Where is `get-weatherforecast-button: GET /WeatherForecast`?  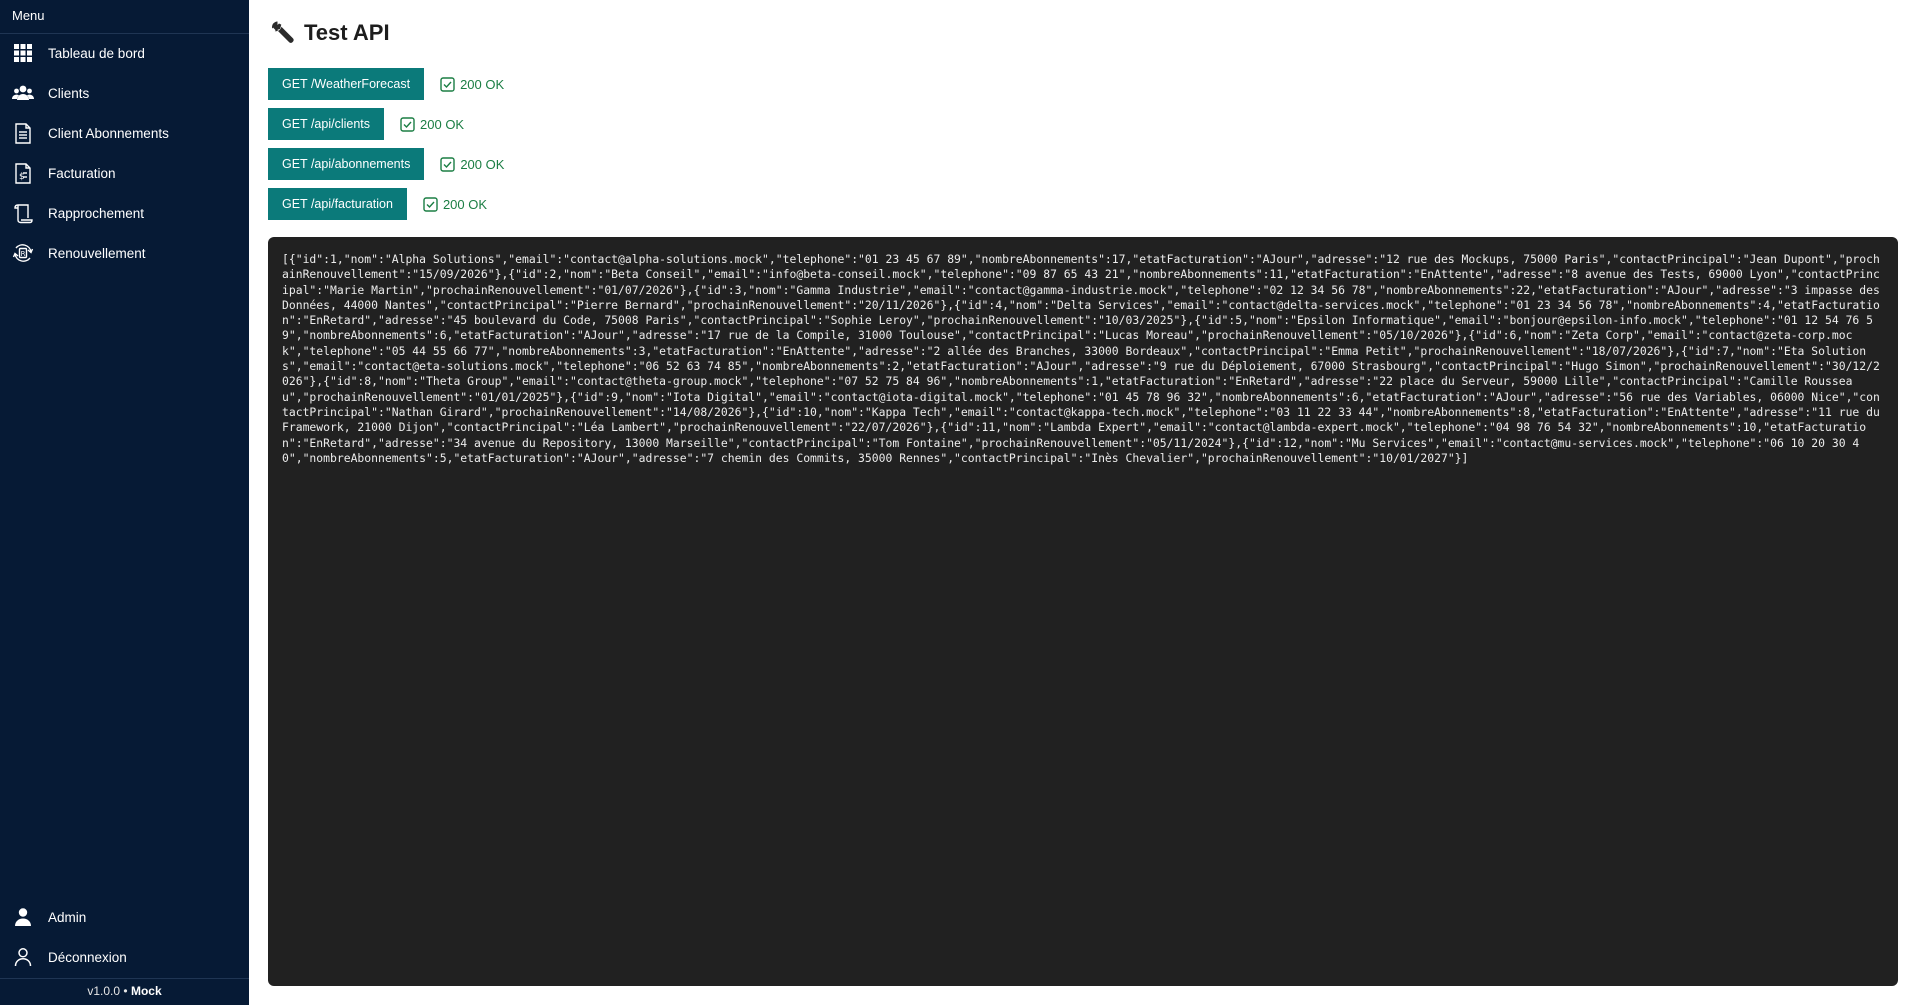
get-weatherforecast-button: GET /WeatherForecast is located at coordinates (346, 84).